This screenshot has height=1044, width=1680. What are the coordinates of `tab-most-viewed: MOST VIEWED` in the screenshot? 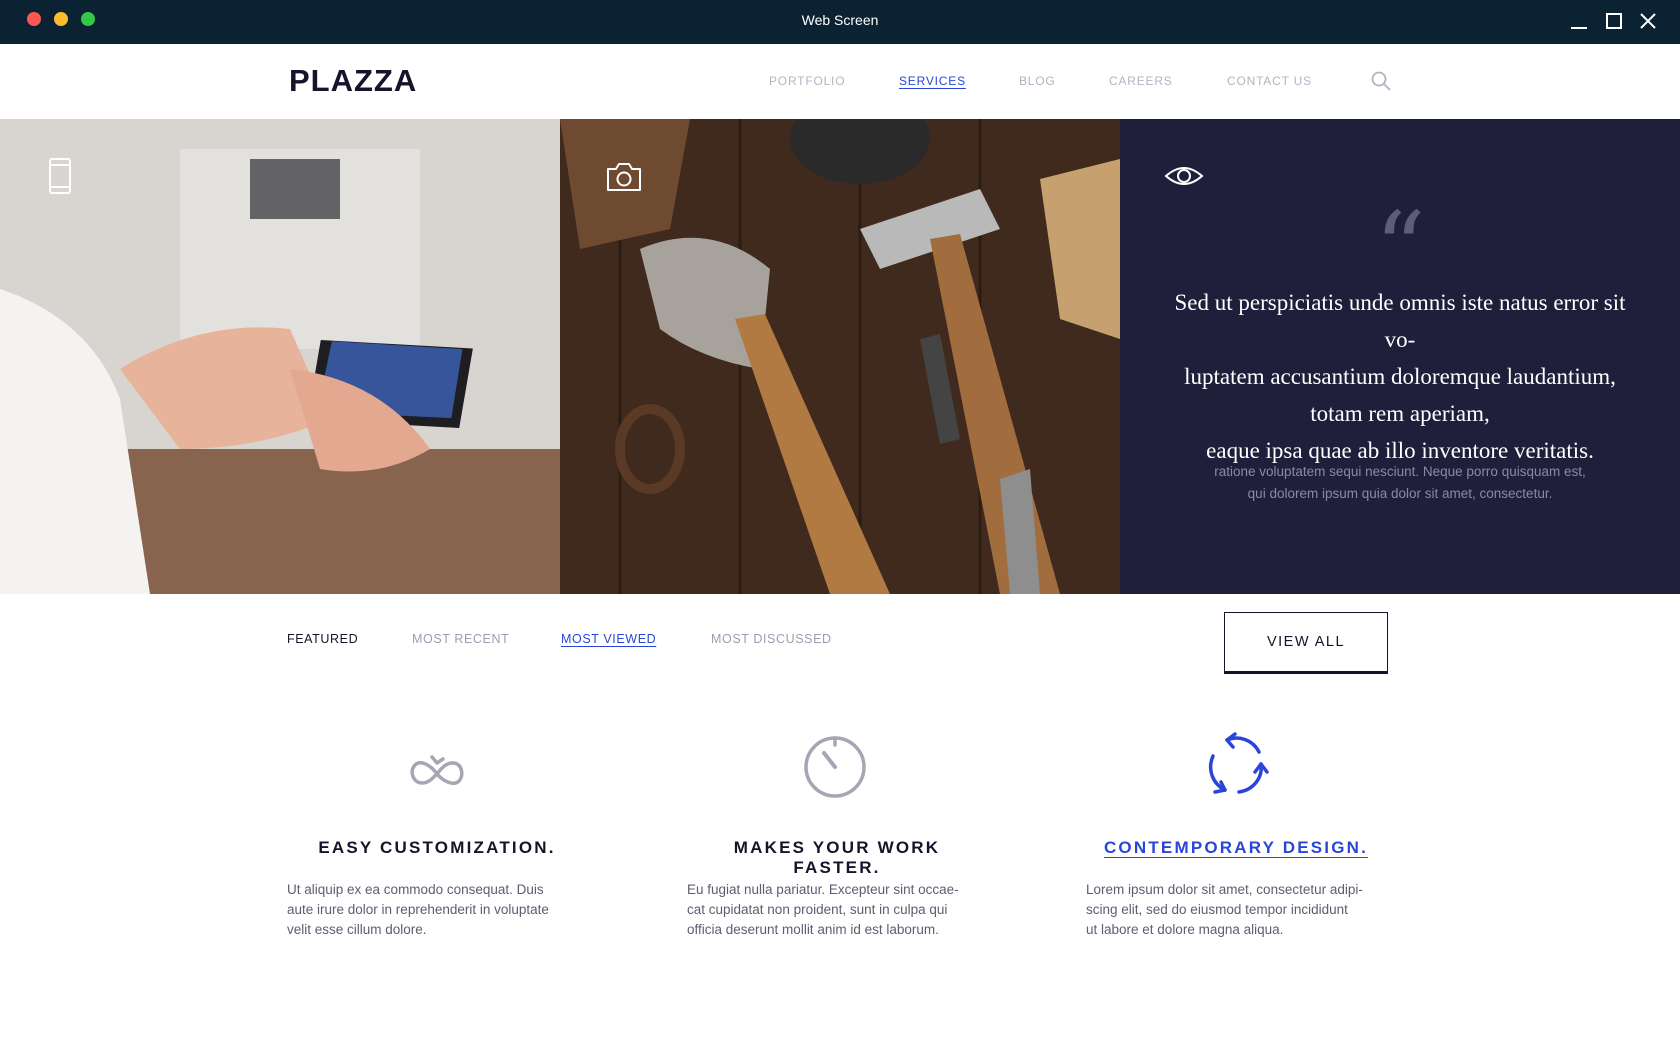 It's located at (608, 639).